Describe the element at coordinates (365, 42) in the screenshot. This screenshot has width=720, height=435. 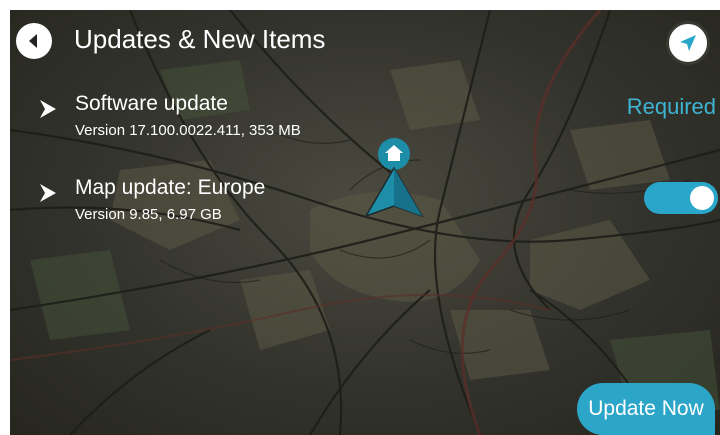
I see `header-bar: Updates & New Items` at that location.